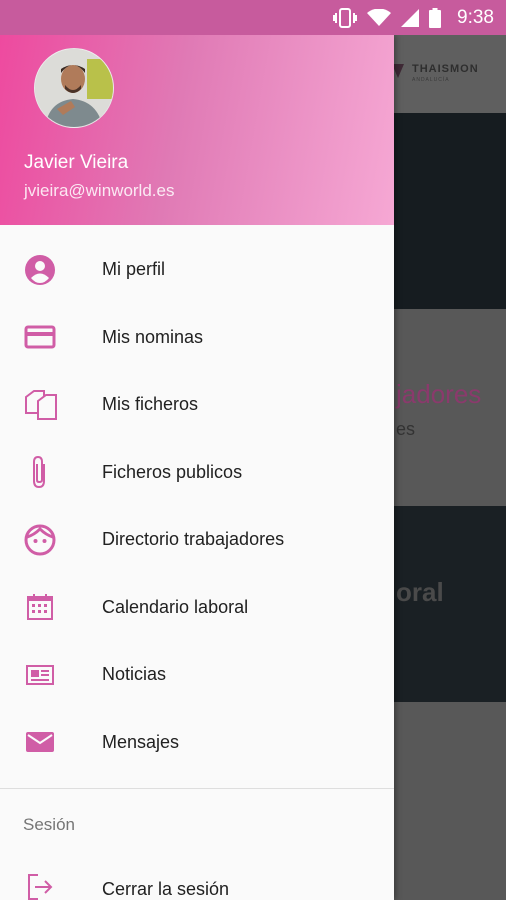 This screenshot has width=506, height=900. I want to click on menu-item-calendario-laboral: Calendario laboral, so click(197, 608).